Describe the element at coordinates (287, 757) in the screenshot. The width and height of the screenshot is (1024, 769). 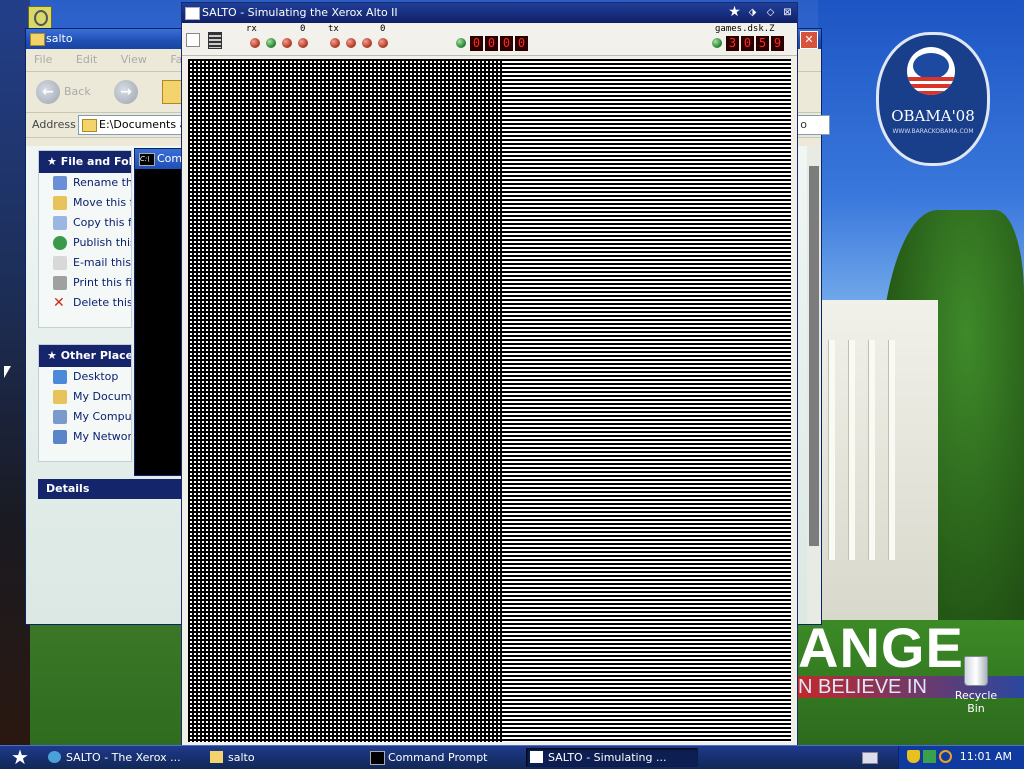
I see `task-salto-folder: salto` at that location.